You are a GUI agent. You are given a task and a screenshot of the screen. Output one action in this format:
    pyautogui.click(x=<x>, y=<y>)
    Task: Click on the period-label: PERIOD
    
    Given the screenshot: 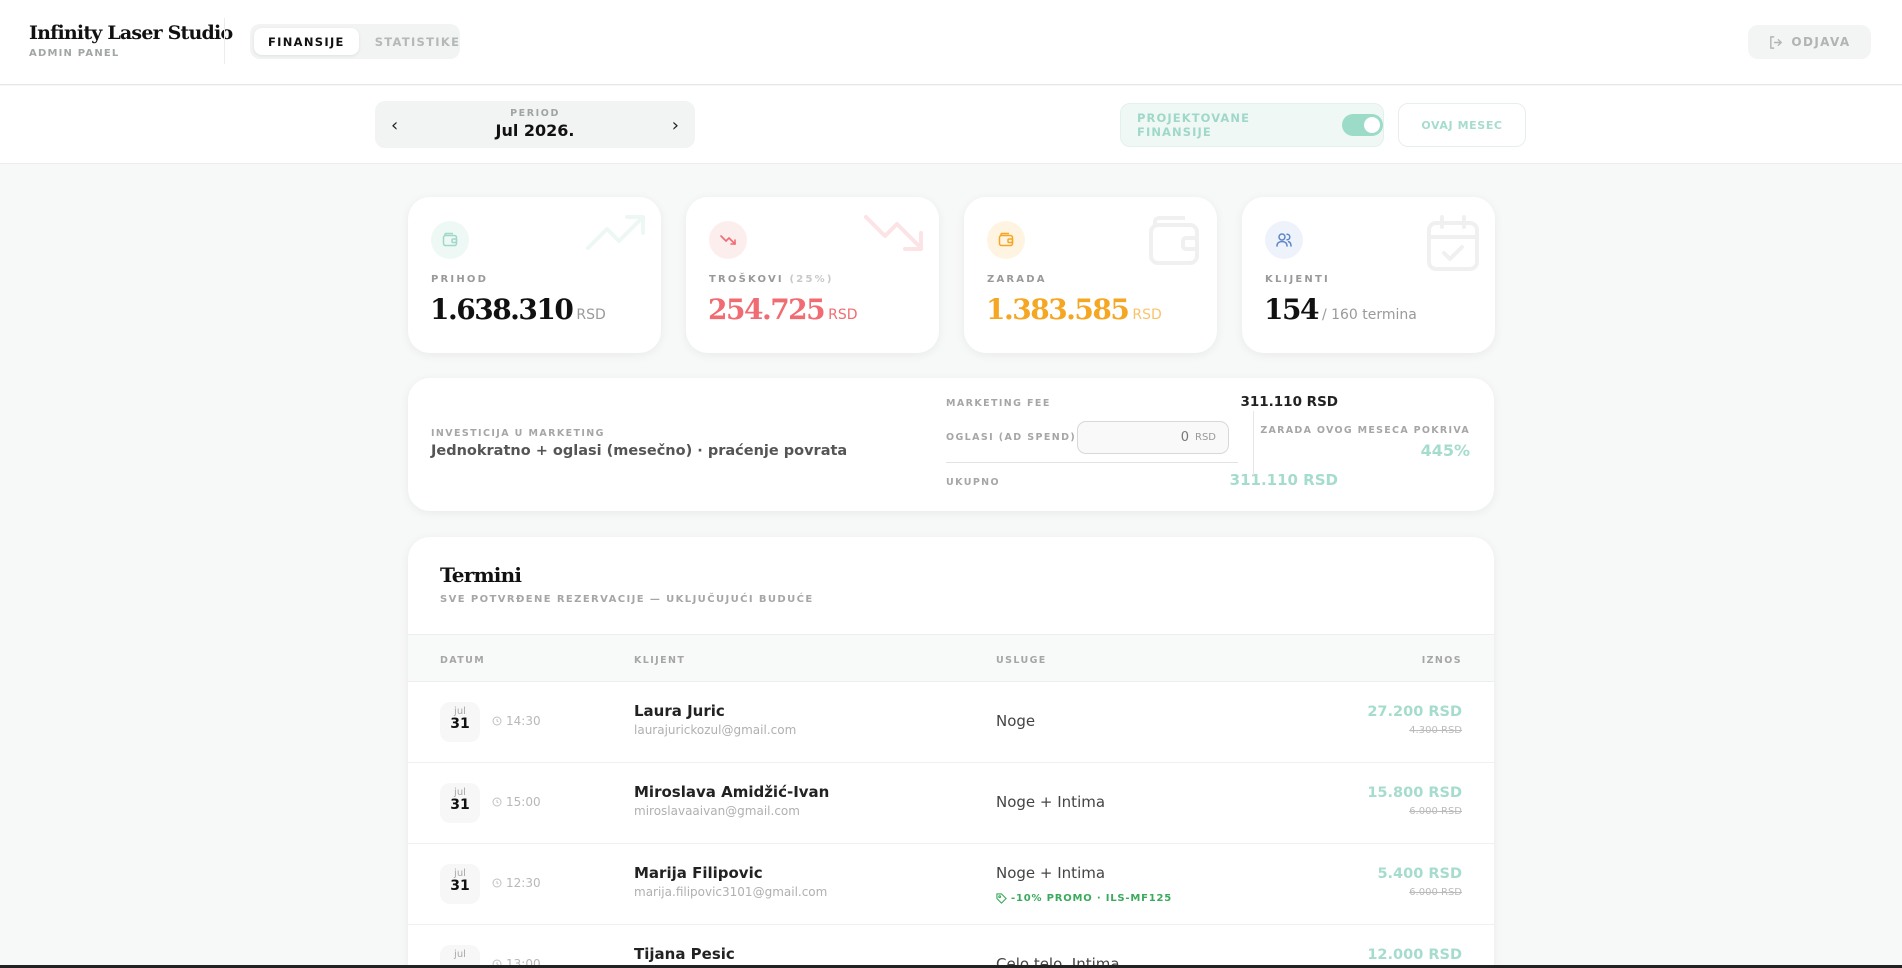 What is the action you would take?
    pyautogui.click(x=535, y=113)
    